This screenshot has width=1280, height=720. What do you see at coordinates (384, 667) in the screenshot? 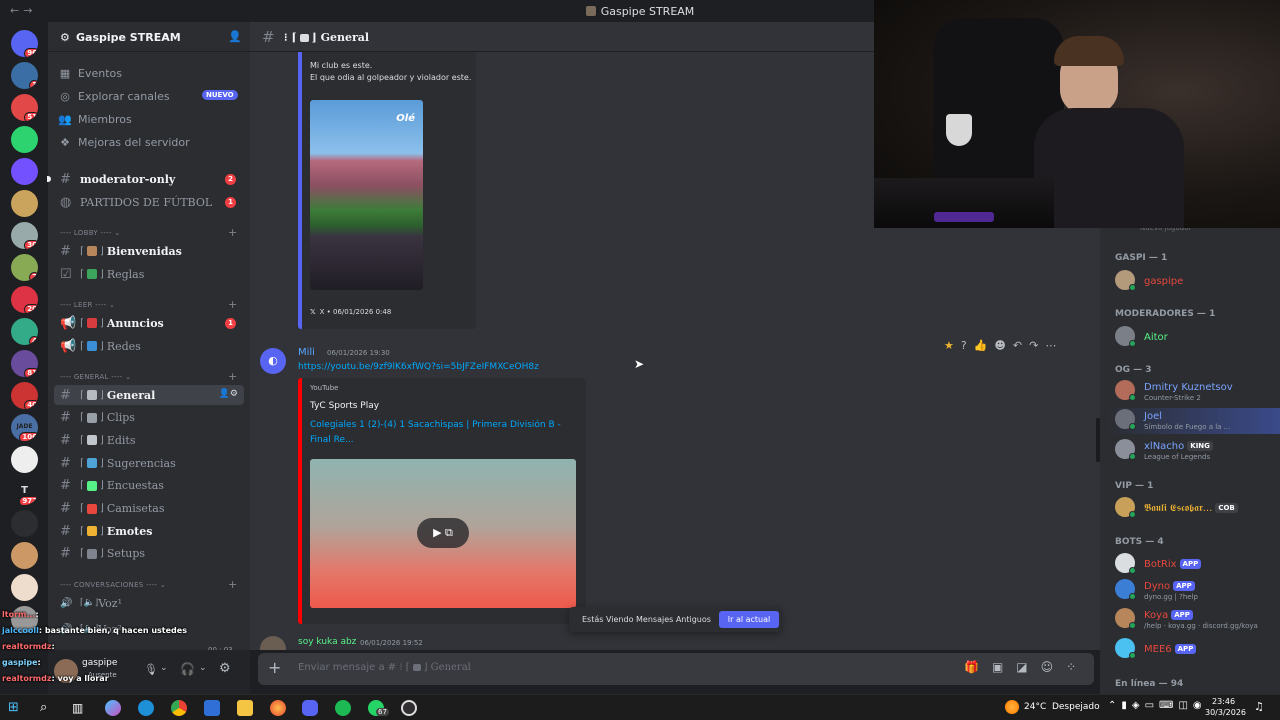
I see `message-input: Enviar mensaje a # ⁝ ⌈ ⌋ General` at bounding box center [384, 667].